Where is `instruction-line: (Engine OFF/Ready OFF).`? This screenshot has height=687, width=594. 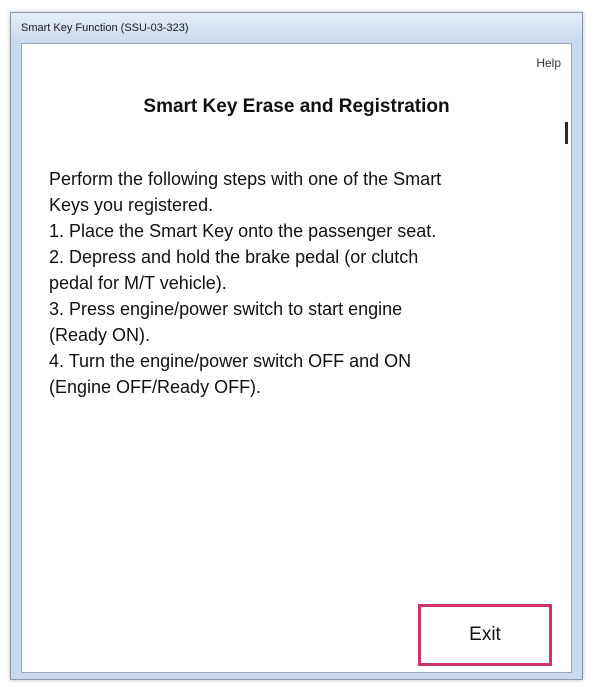
instruction-line: (Engine OFF/Ready OFF). is located at coordinates (155, 387).